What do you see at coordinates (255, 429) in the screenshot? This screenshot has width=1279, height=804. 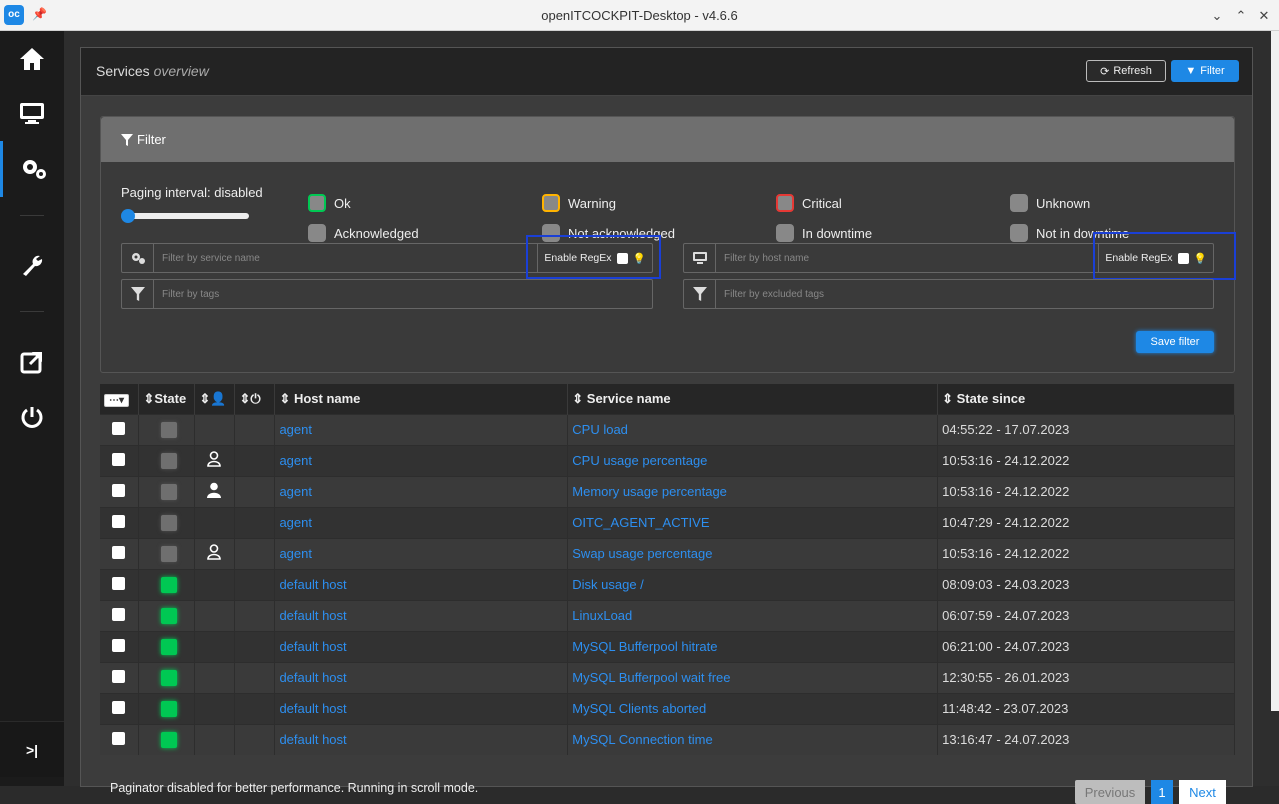 I see `downtime-cell` at bounding box center [255, 429].